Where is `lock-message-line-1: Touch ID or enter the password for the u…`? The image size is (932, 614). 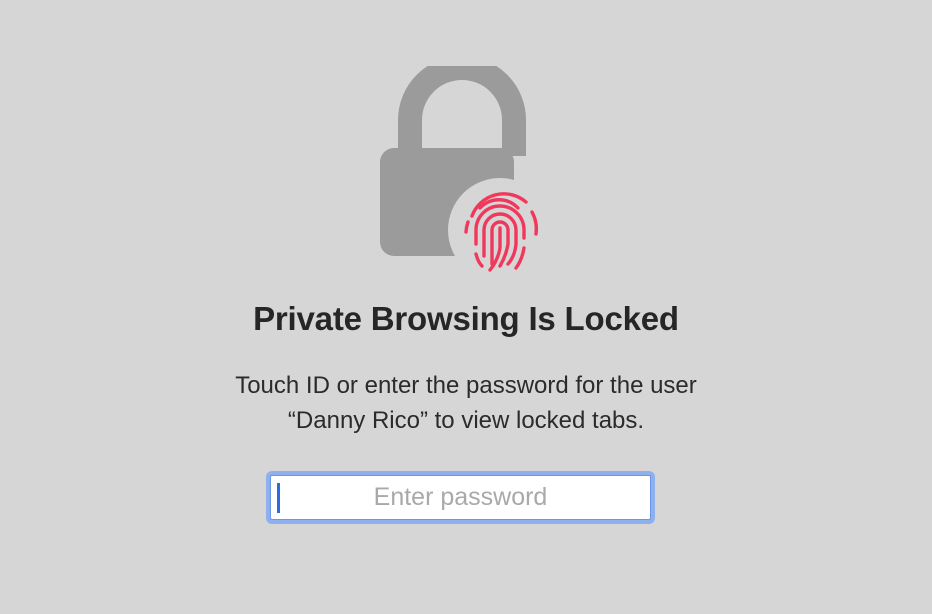
lock-message-line-1: Touch ID or enter the password for the u… is located at coordinates (466, 385).